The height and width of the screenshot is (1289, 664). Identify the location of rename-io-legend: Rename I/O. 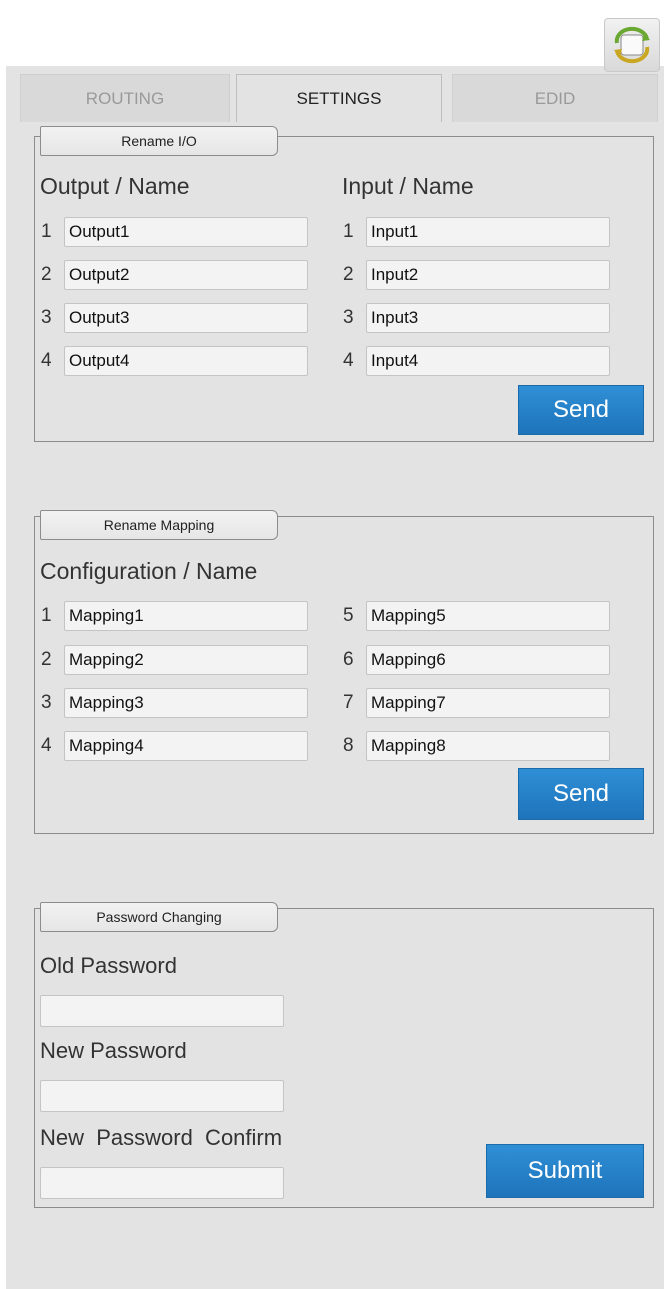
(159, 141).